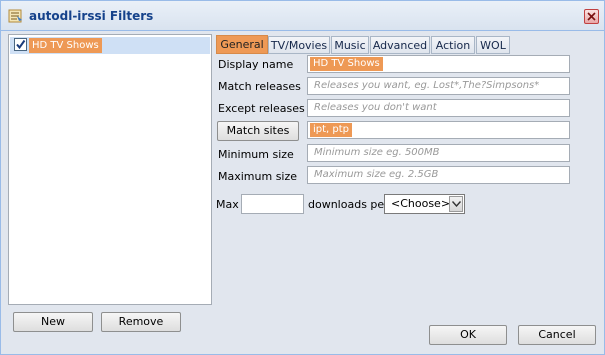 The height and width of the screenshot is (355, 605). What do you see at coordinates (557, 335) in the screenshot?
I see `cancel-button: Cancel` at bounding box center [557, 335].